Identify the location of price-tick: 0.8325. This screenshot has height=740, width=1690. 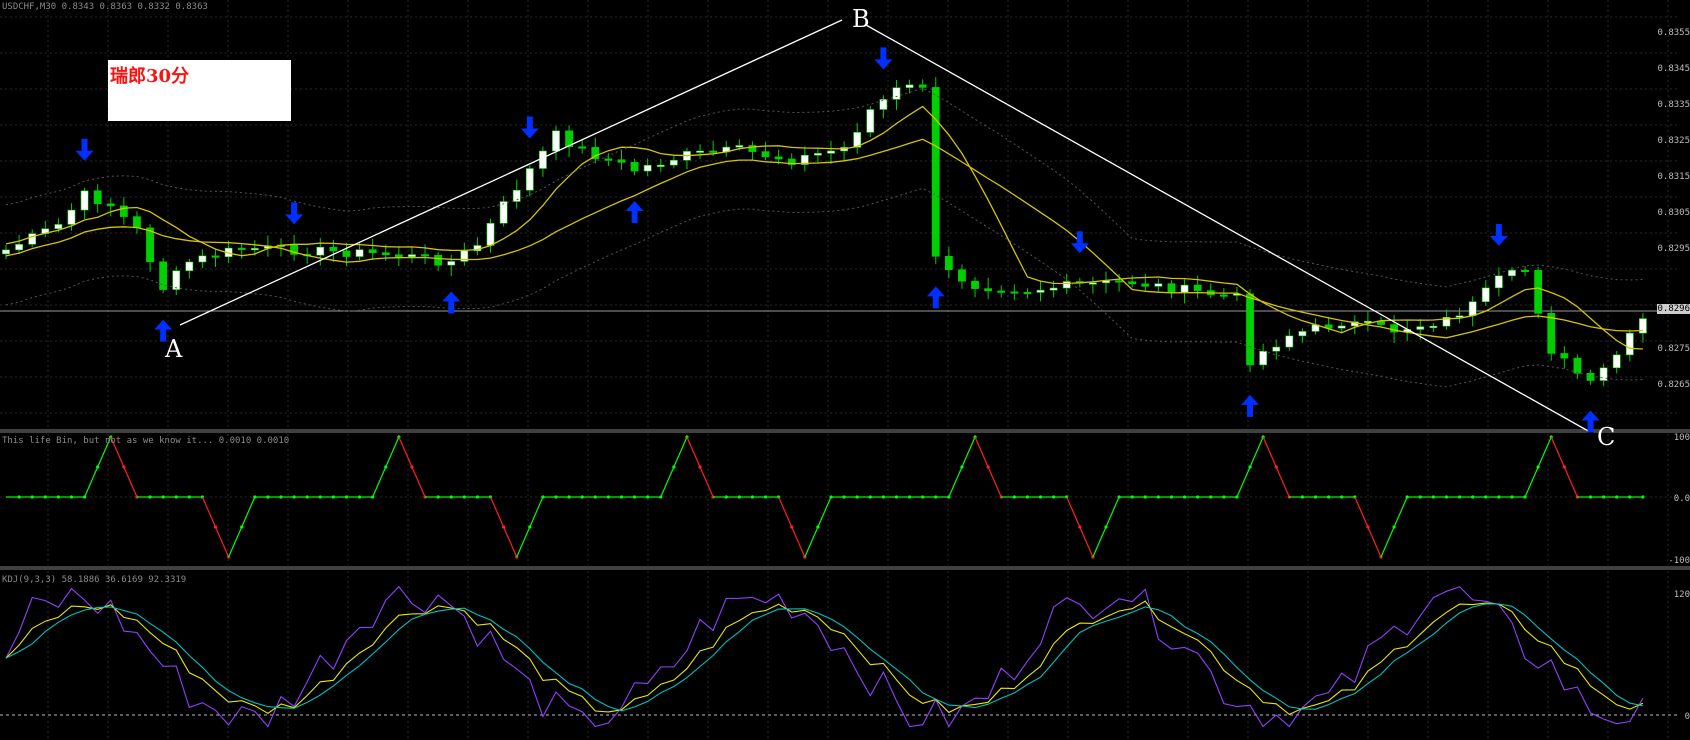
(1673, 141).